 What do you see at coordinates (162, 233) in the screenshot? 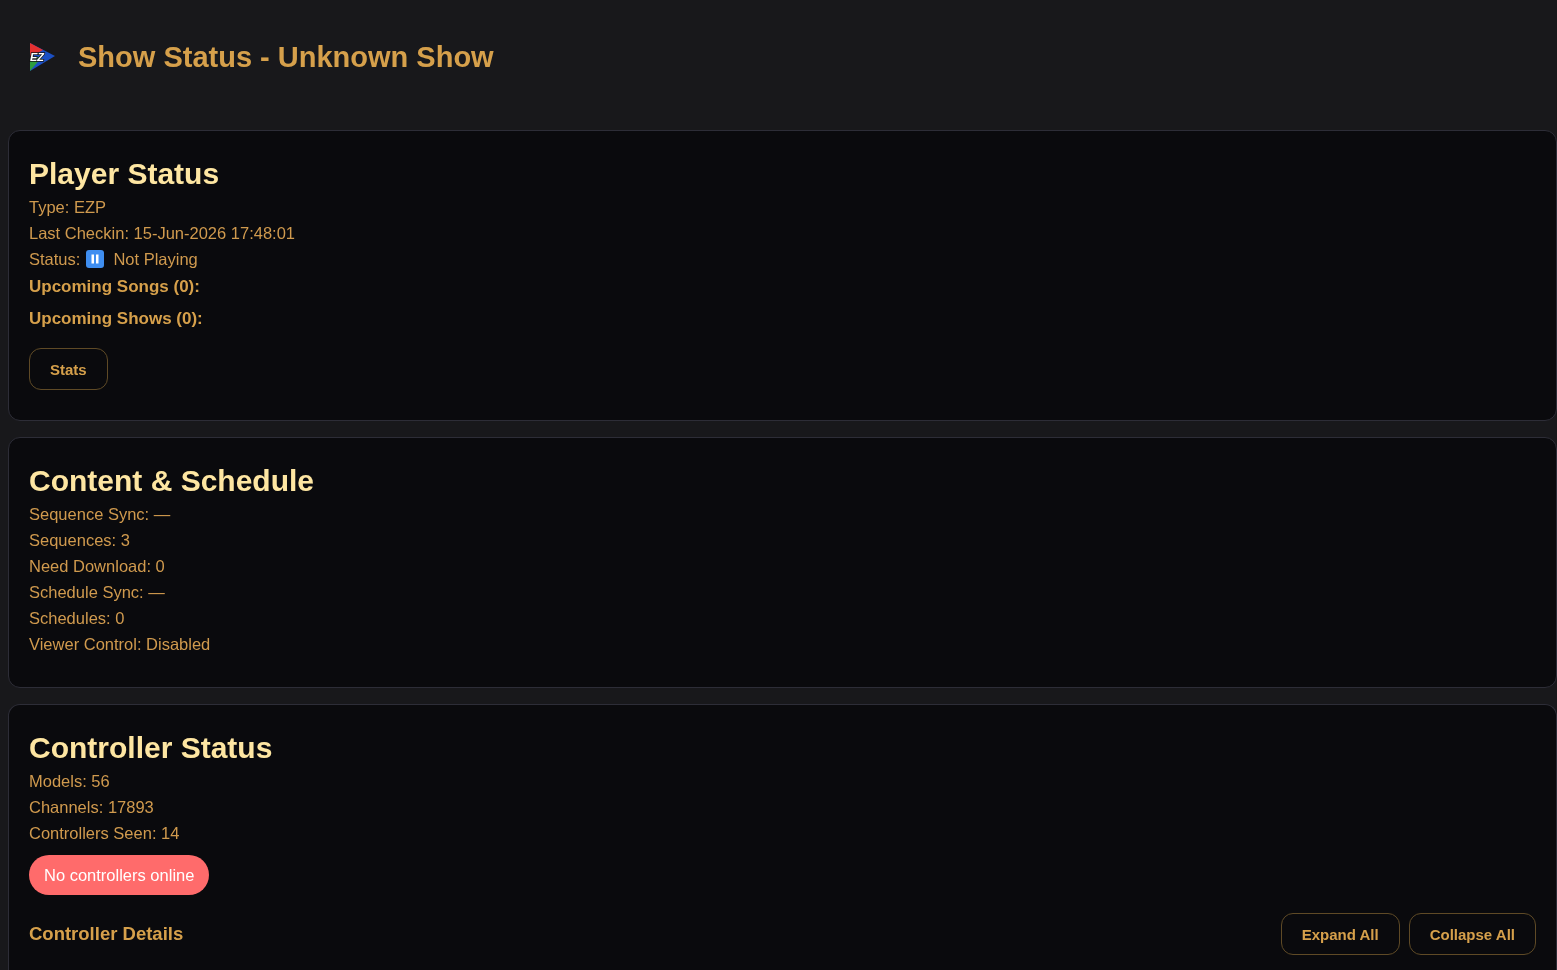
I see `info-line: Last Checkin: 15-Jun-2026 17:48:01` at bounding box center [162, 233].